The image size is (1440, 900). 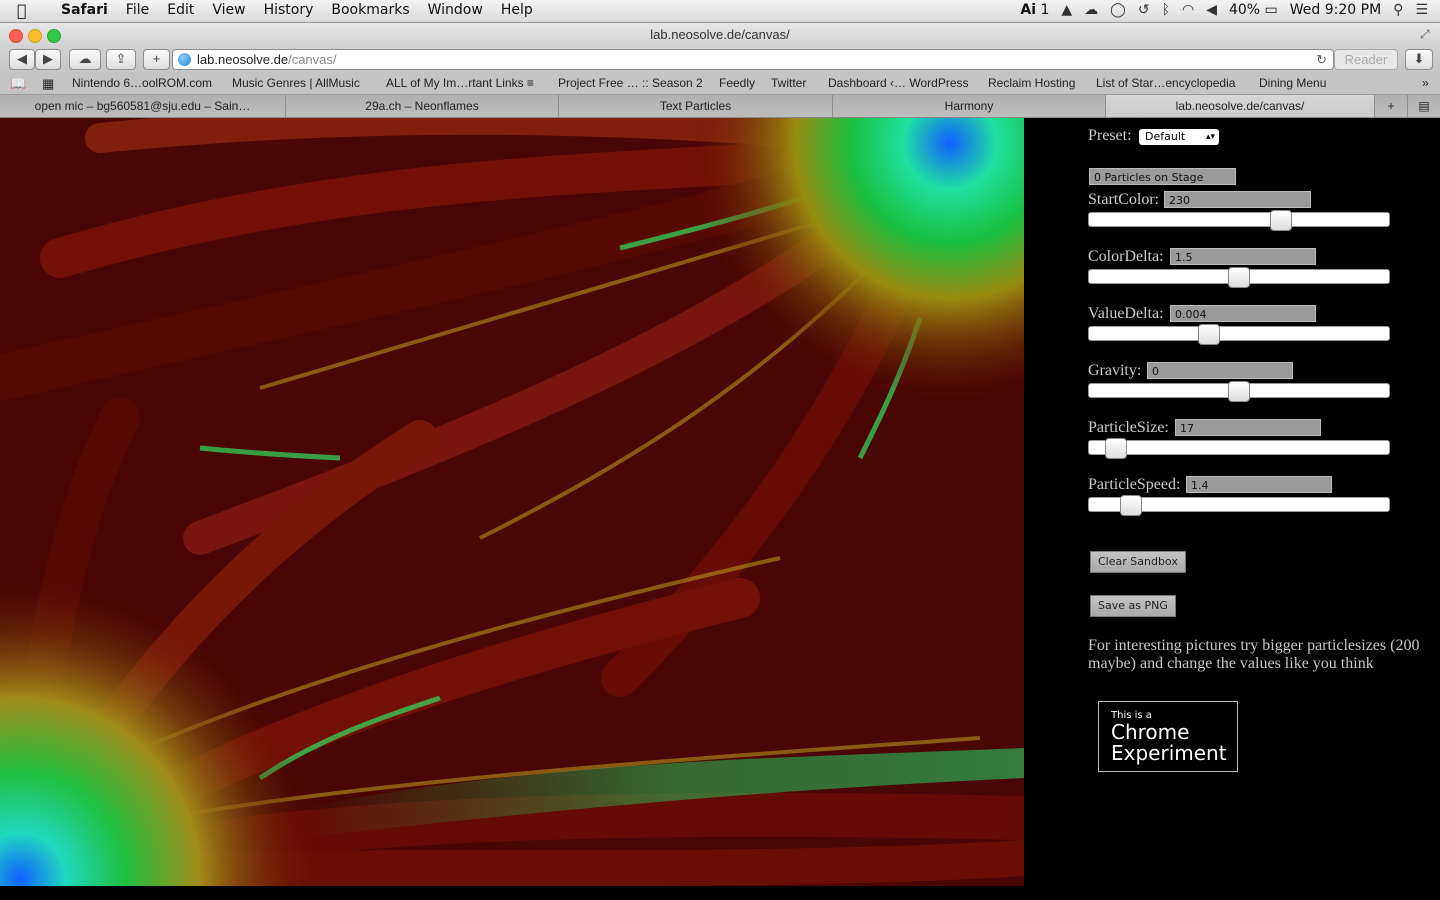 What do you see at coordinates (455, 10) in the screenshot?
I see `menu-window: Window` at bounding box center [455, 10].